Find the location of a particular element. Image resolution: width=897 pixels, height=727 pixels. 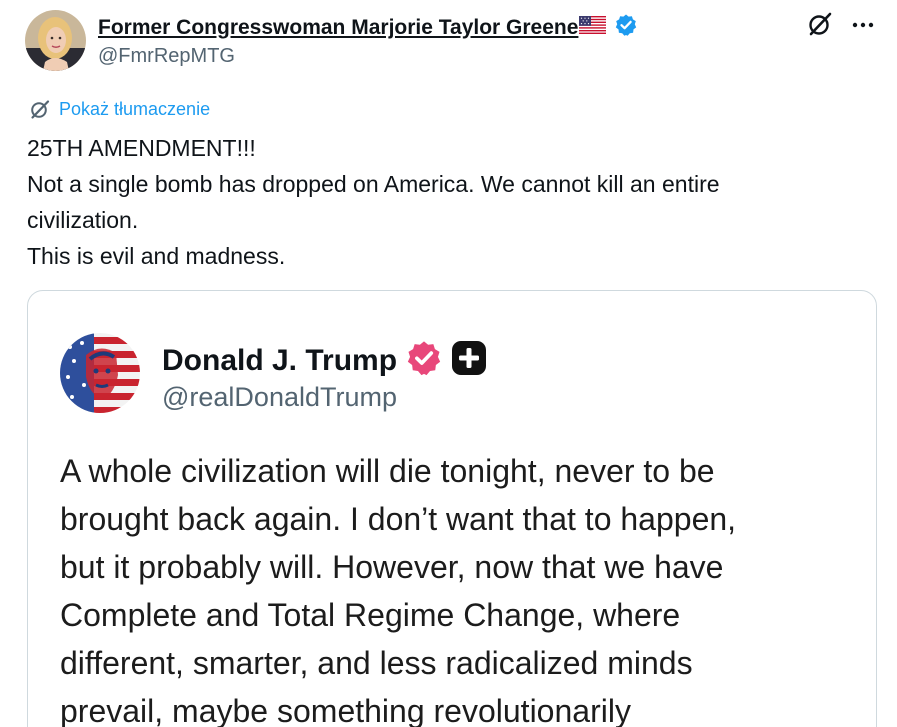

author-handle: @FmrRepMTG is located at coordinates (166, 56).